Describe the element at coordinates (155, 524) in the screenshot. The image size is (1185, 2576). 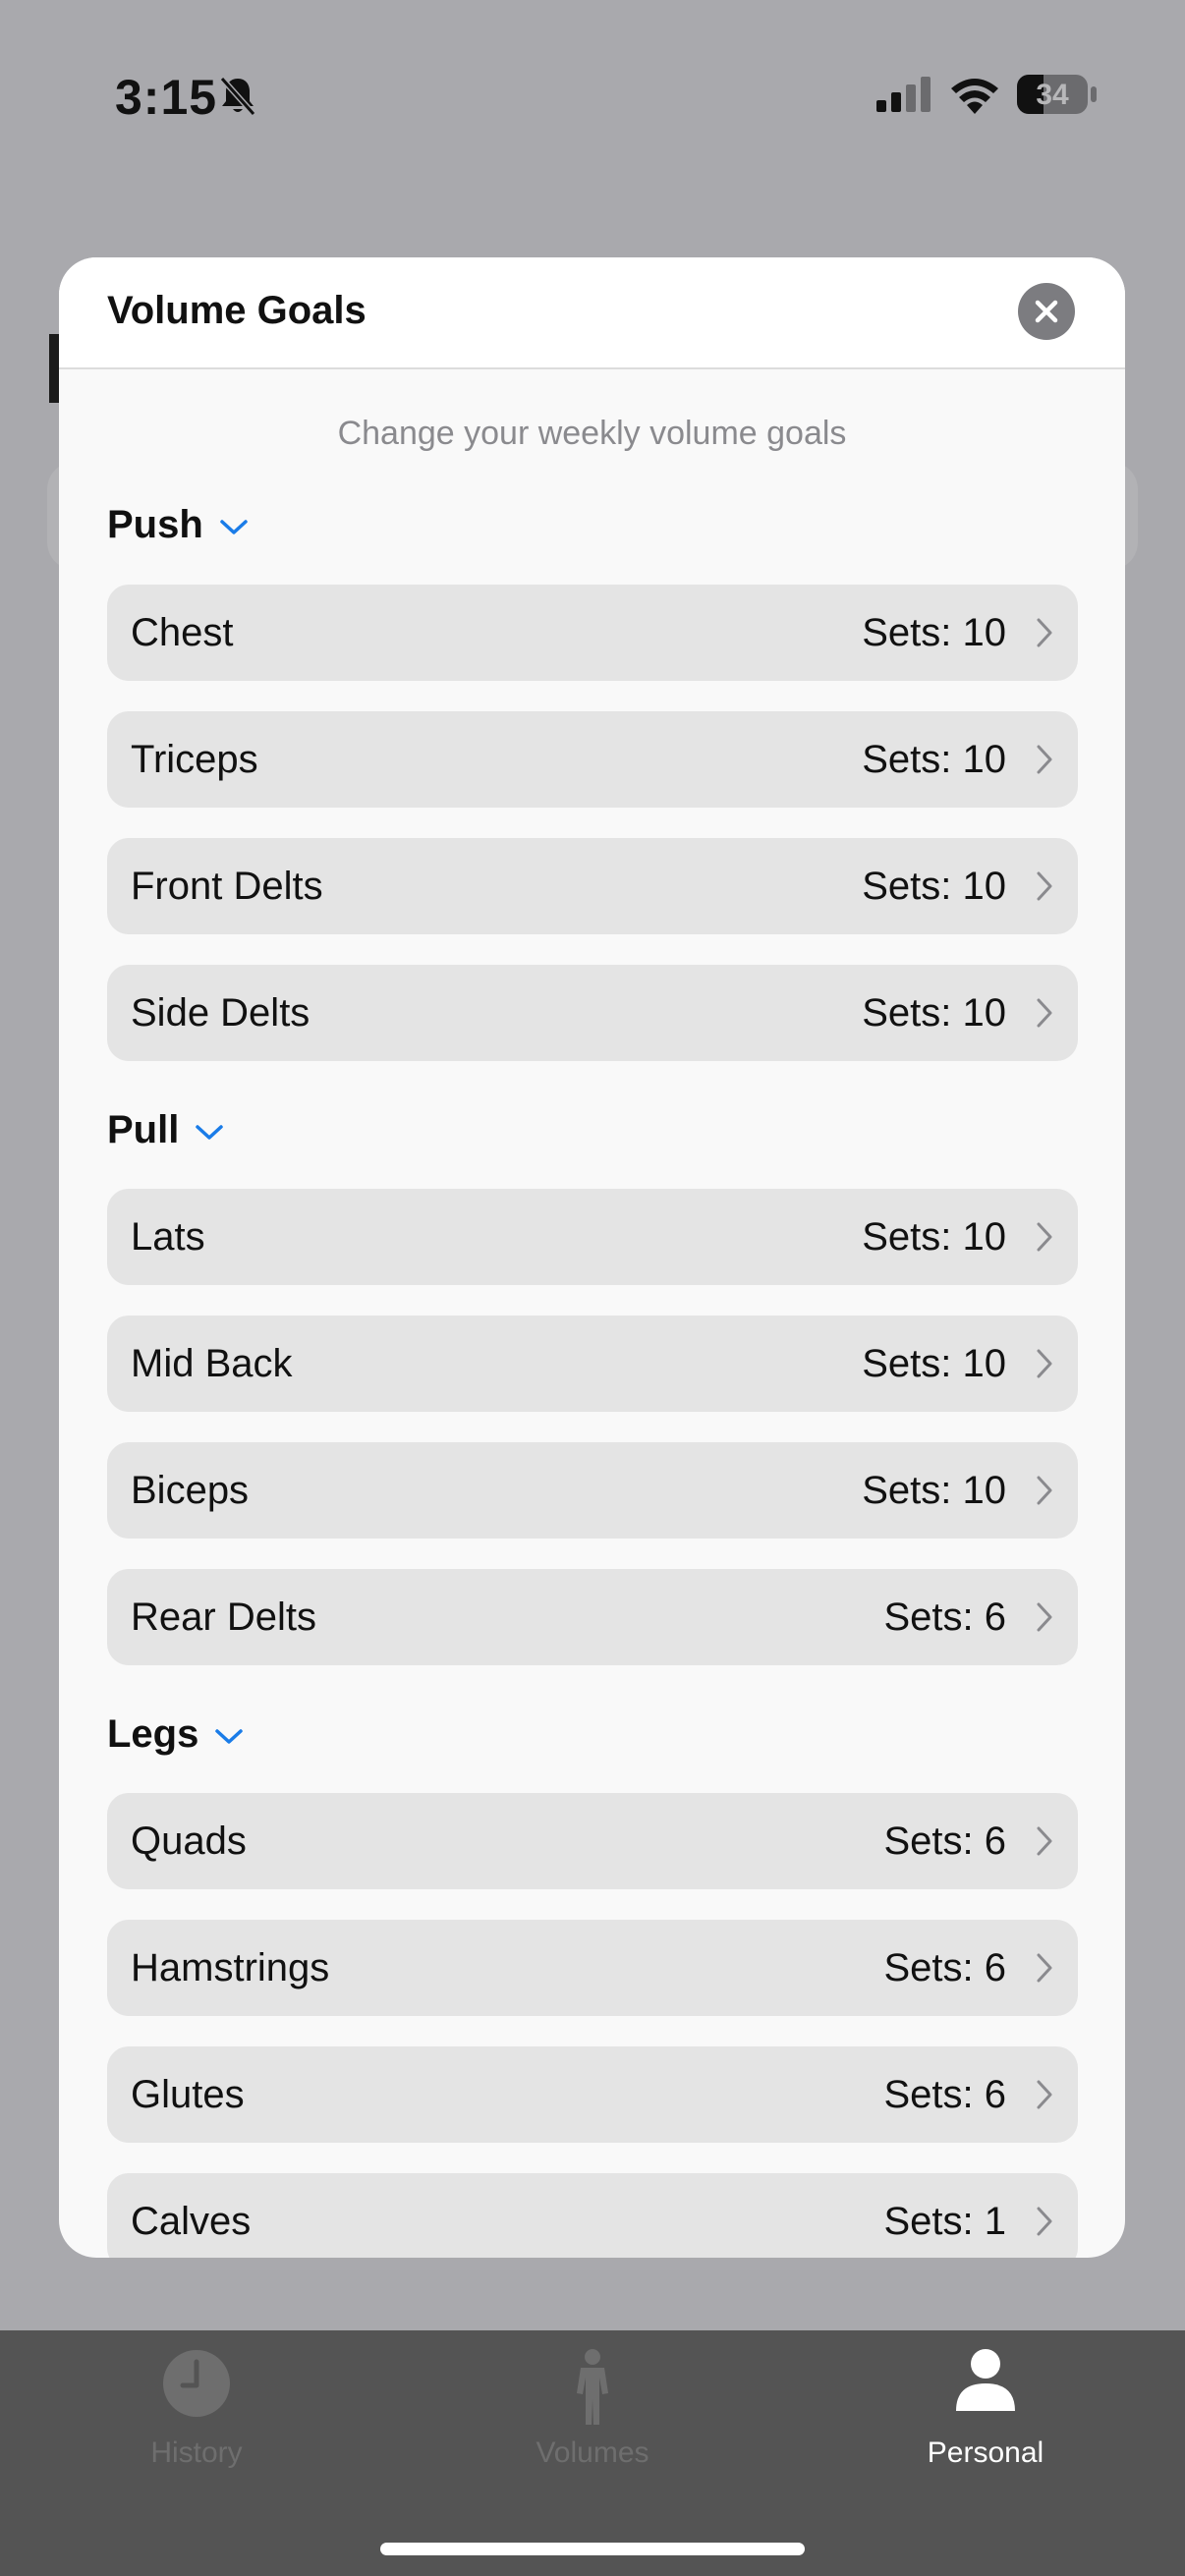
I see `group-title: Push` at that location.